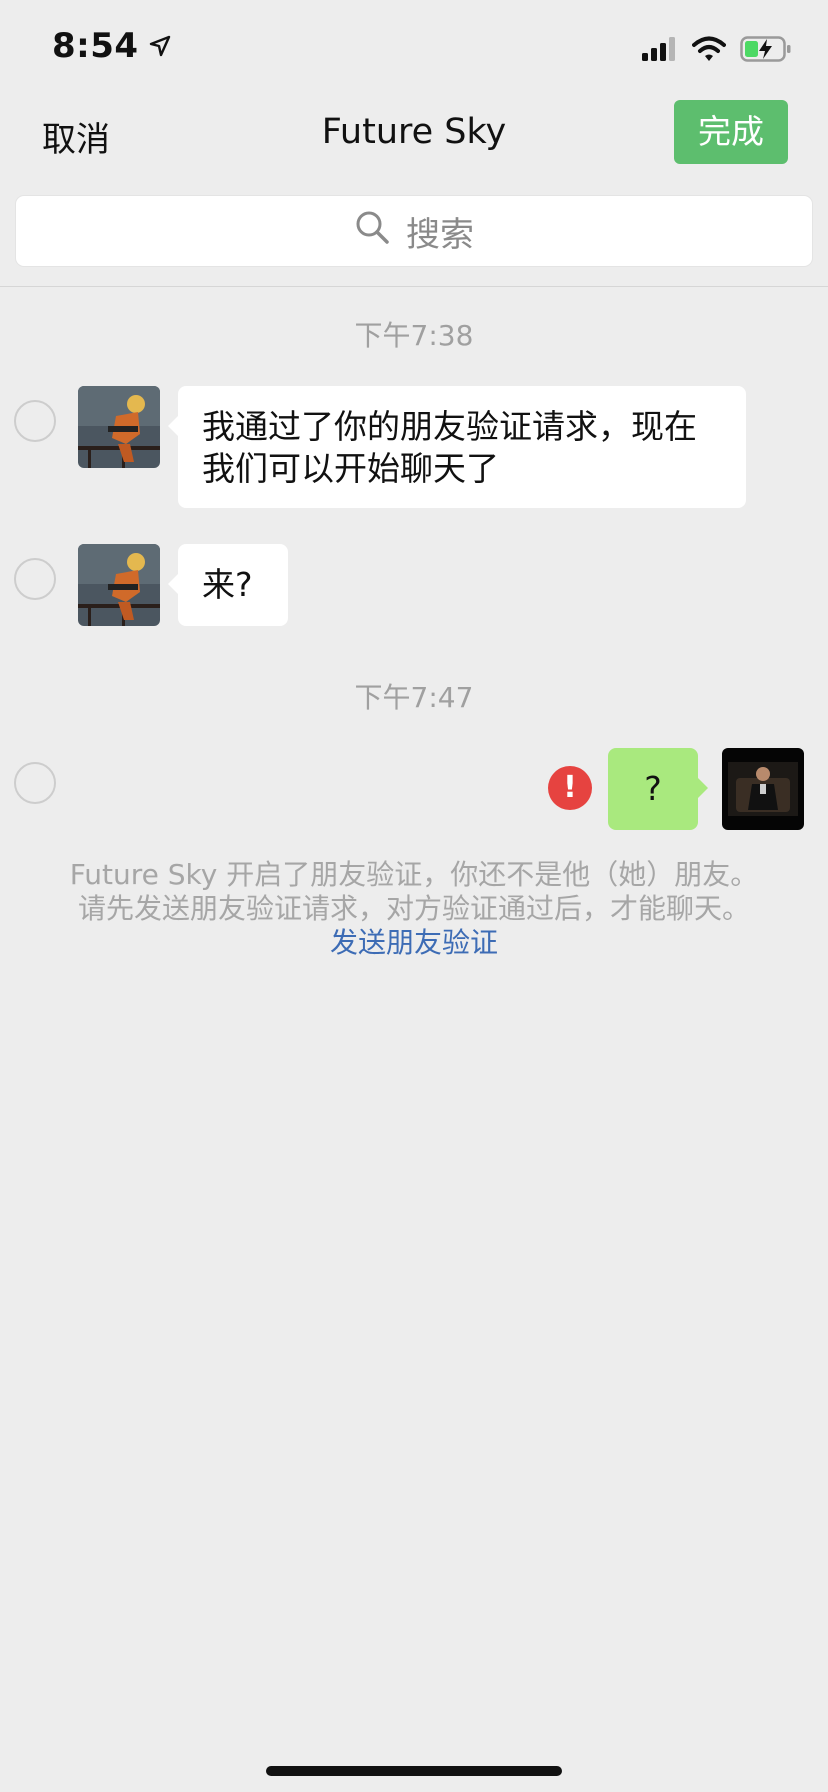  I want to click on status-bar: 8:54, so click(414, 49).